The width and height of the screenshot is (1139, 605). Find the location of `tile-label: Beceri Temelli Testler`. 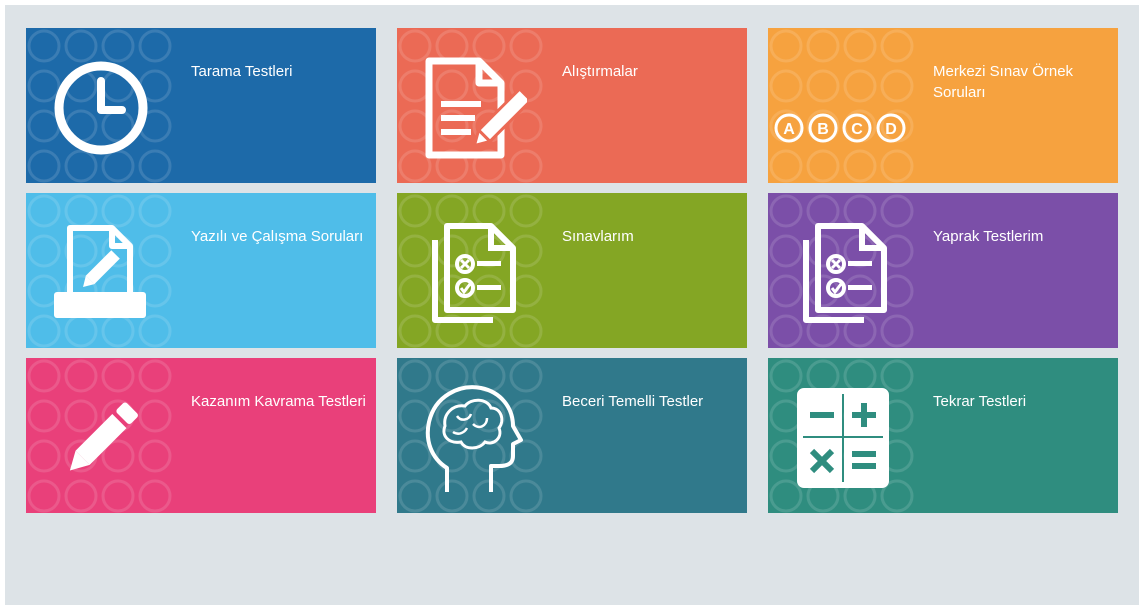

tile-label: Beceri Temelli Testler is located at coordinates (633, 401).